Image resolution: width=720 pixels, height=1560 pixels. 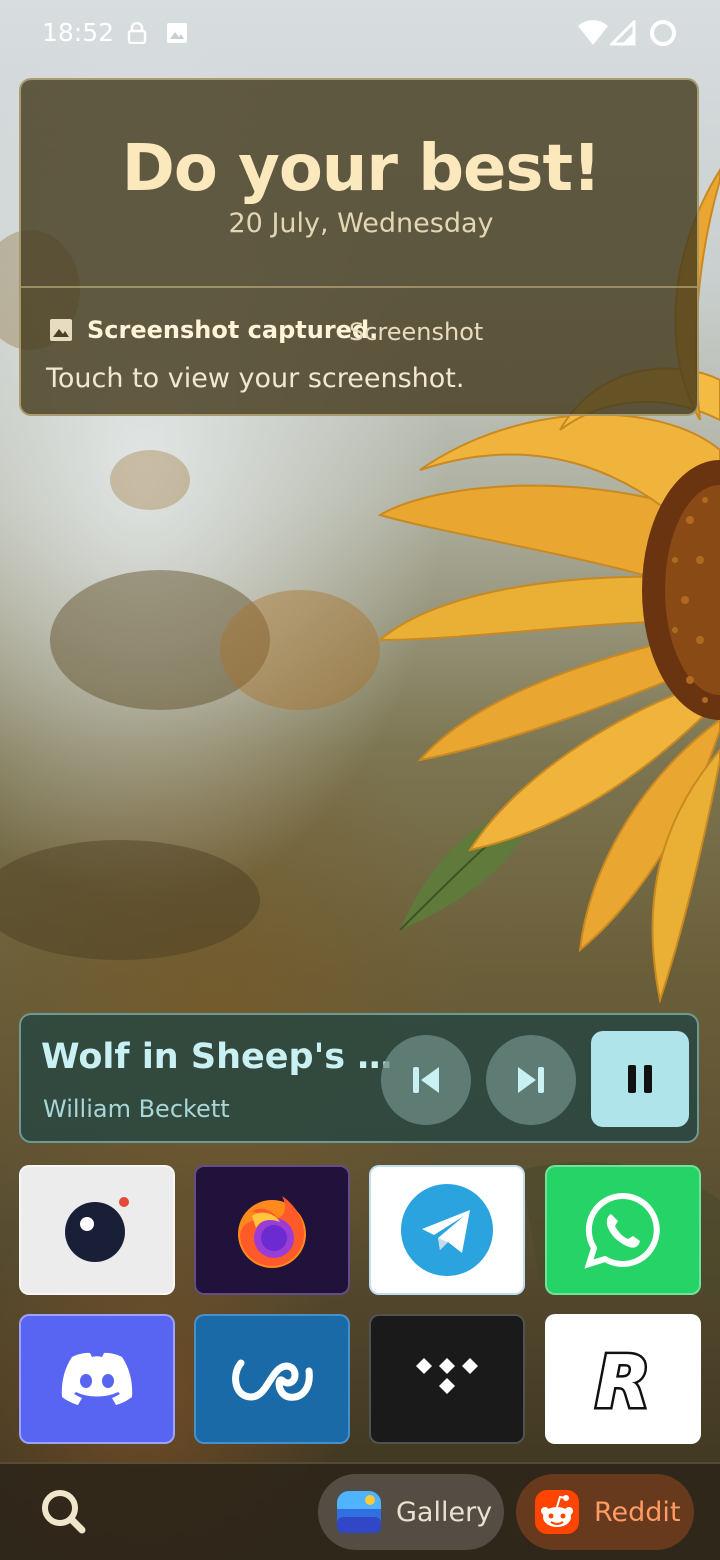 I want to click on pause-icon, so click(x=640, y=1079).